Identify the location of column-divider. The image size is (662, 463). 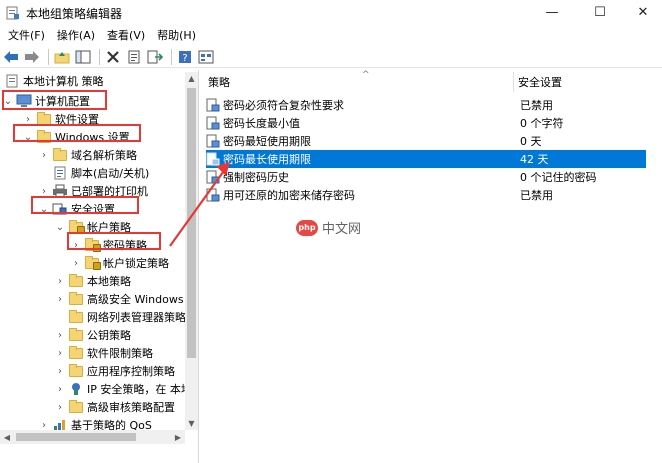
(513, 82).